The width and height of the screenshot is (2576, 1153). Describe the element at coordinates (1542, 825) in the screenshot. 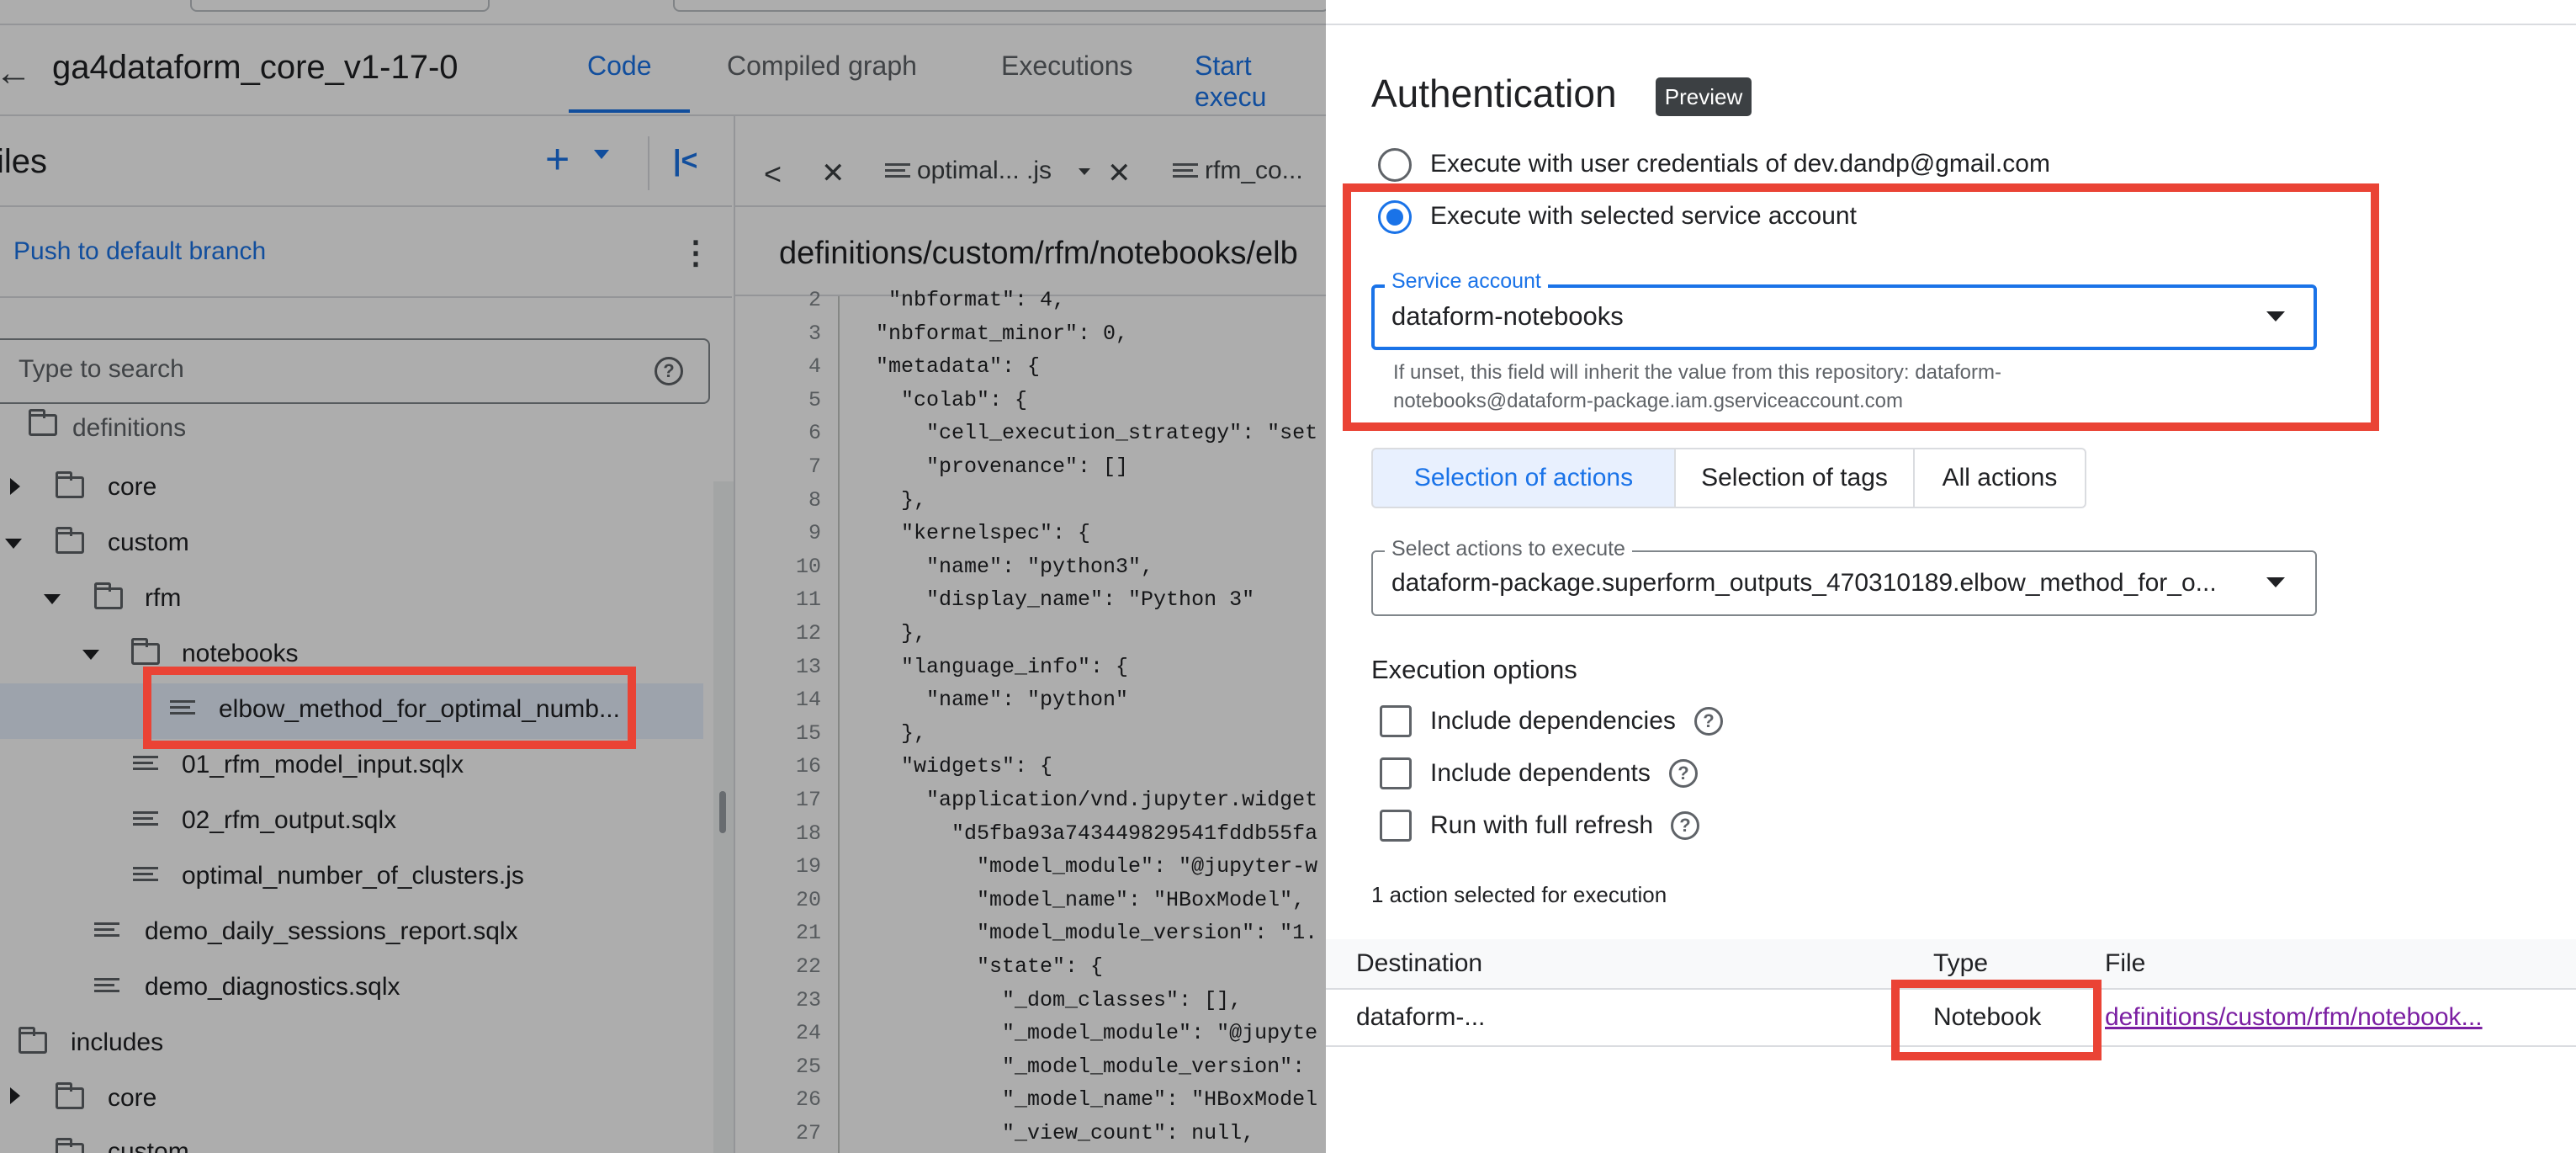

I see `full-refresh-label: Run with full refresh` at that location.